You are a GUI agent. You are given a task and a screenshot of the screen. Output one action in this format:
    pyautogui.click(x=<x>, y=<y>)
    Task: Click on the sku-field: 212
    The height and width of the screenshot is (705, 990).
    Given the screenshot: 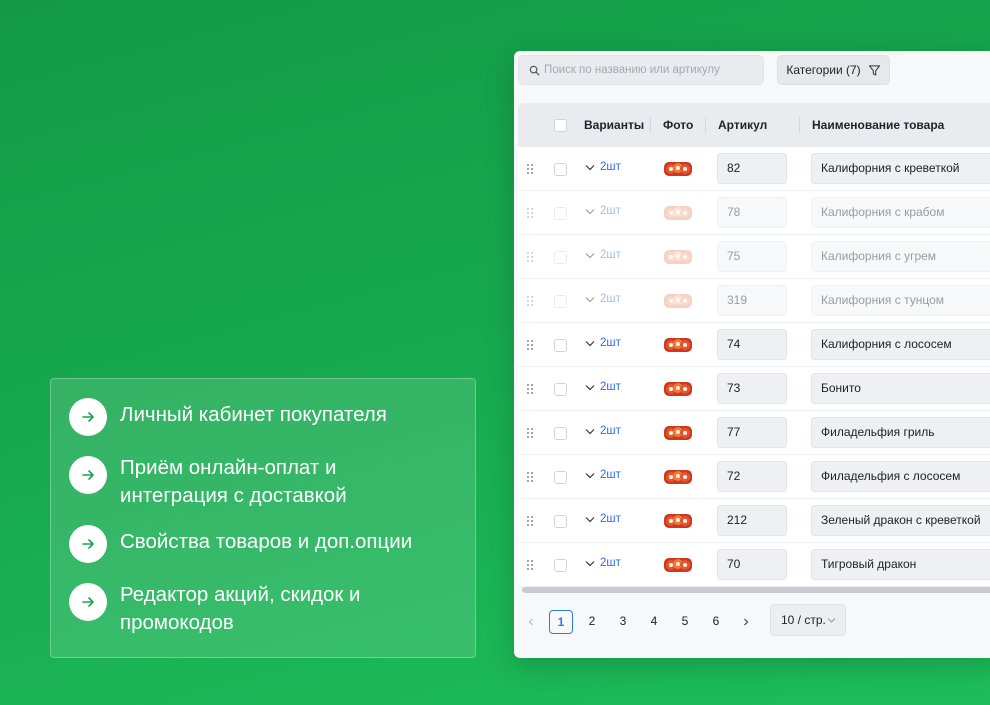 What is the action you would take?
    pyautogui.click(x=752, y=520)
    